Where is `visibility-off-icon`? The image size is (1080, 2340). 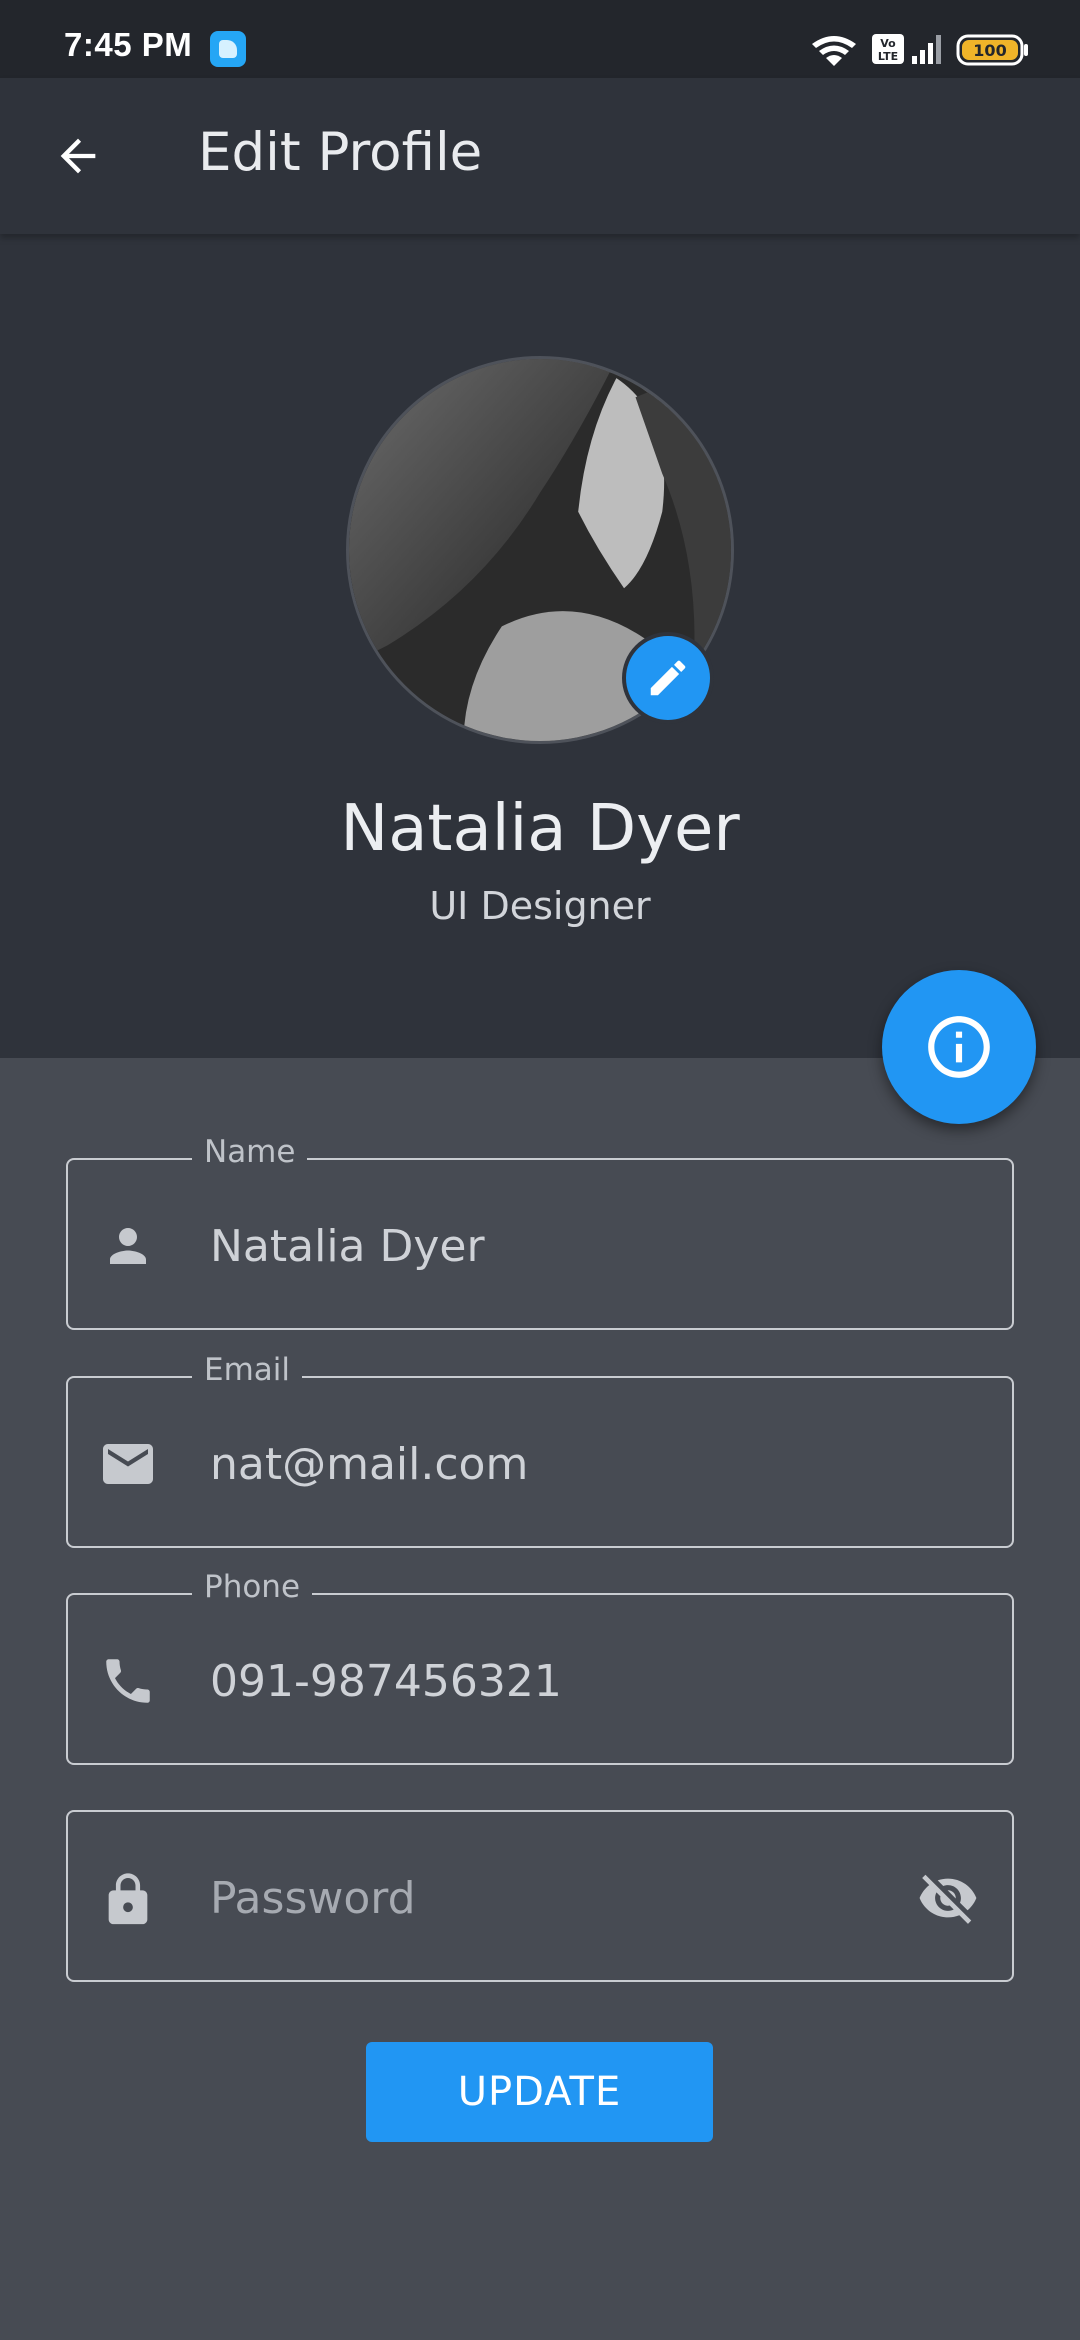 visibility-off-icon is located at coordinates (948, 1899).